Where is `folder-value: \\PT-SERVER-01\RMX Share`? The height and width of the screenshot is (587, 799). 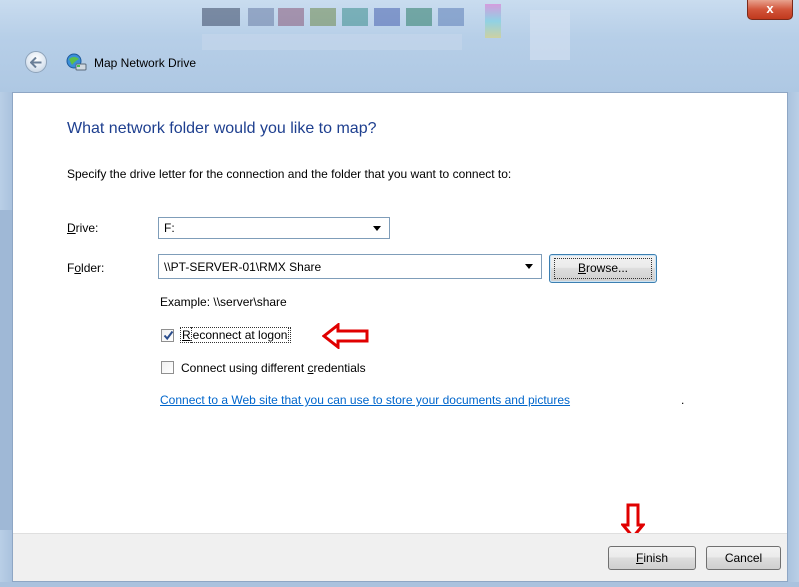
folder-value: \\PT-SERVER-01\RMX Share is located at coordinates (243, 267).